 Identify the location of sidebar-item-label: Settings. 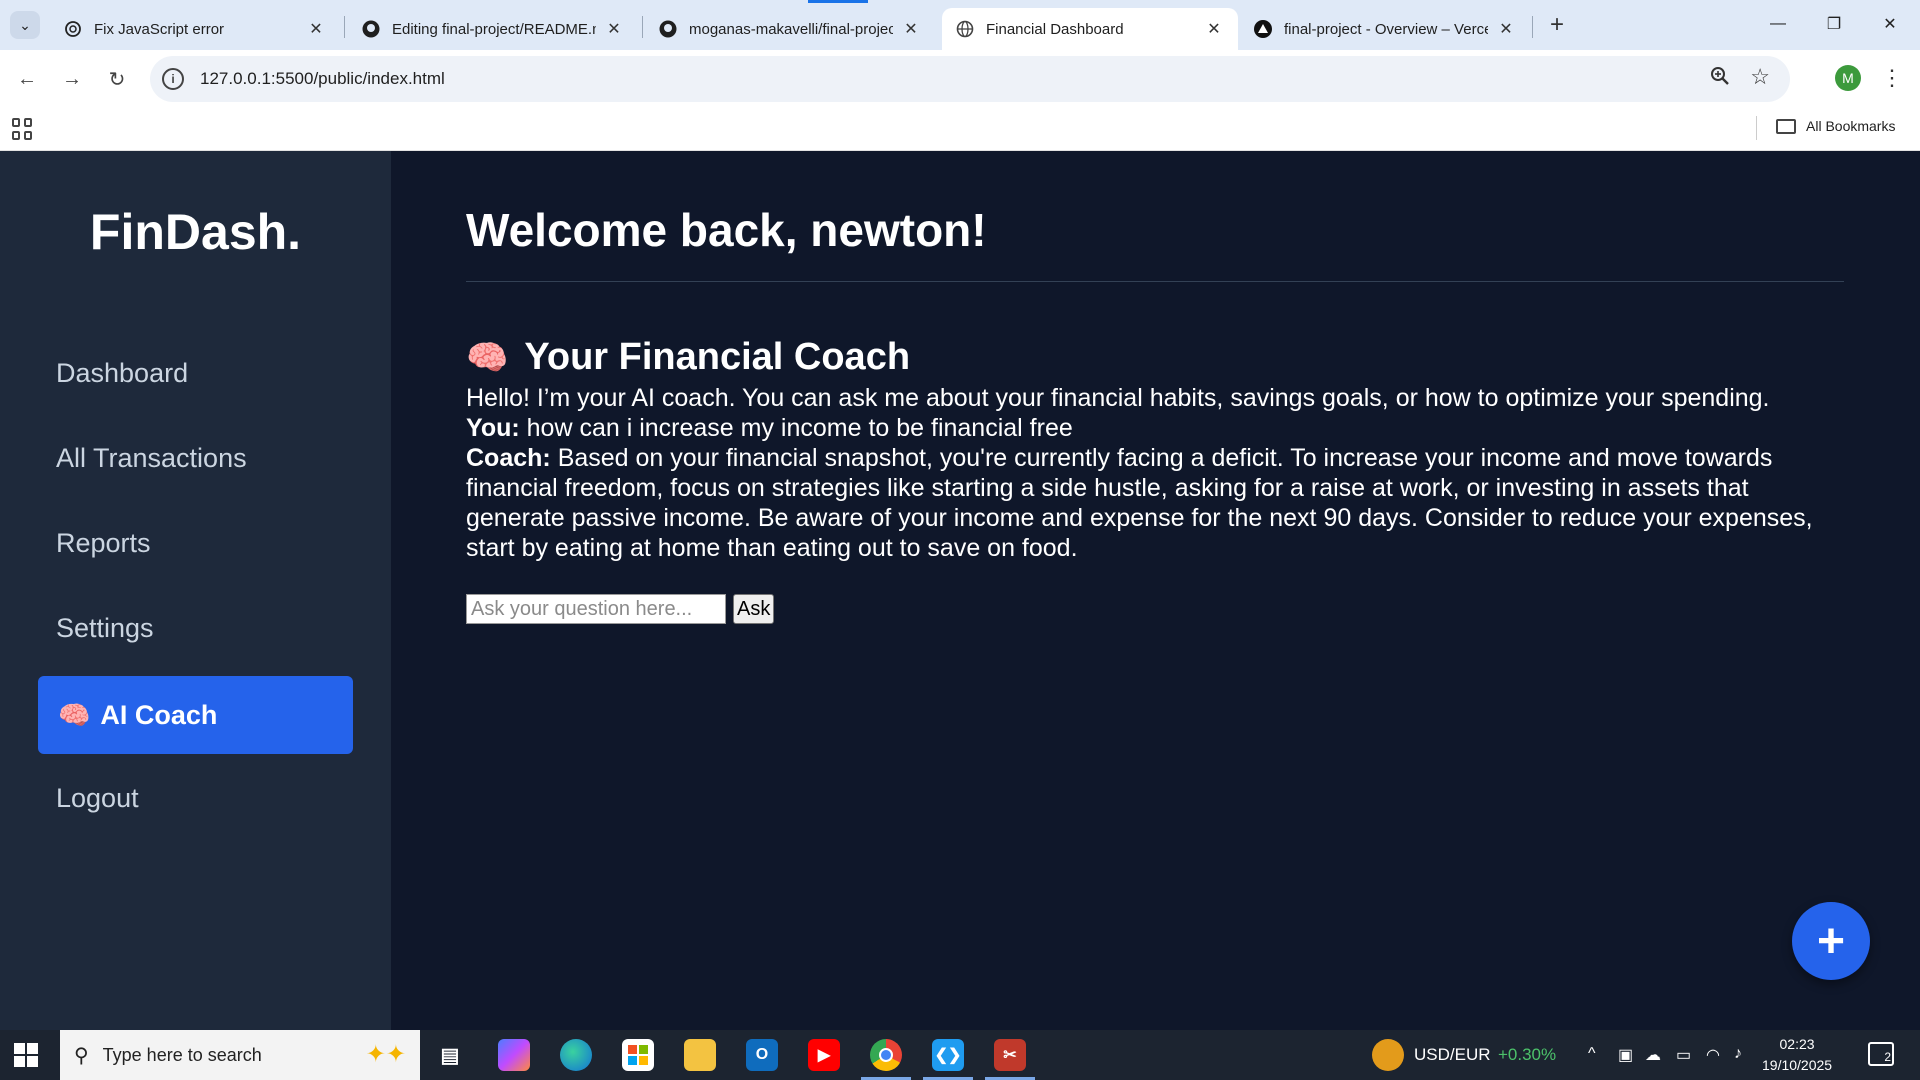
(105, 627).